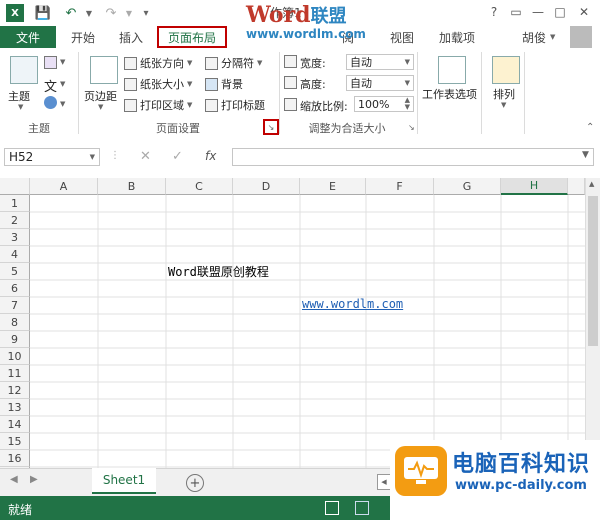 The image size is (600, 520). What do you see at coordinates (15, 424) in the screenshot?
I see `row-header: 14` at bounding box center [15, 424].